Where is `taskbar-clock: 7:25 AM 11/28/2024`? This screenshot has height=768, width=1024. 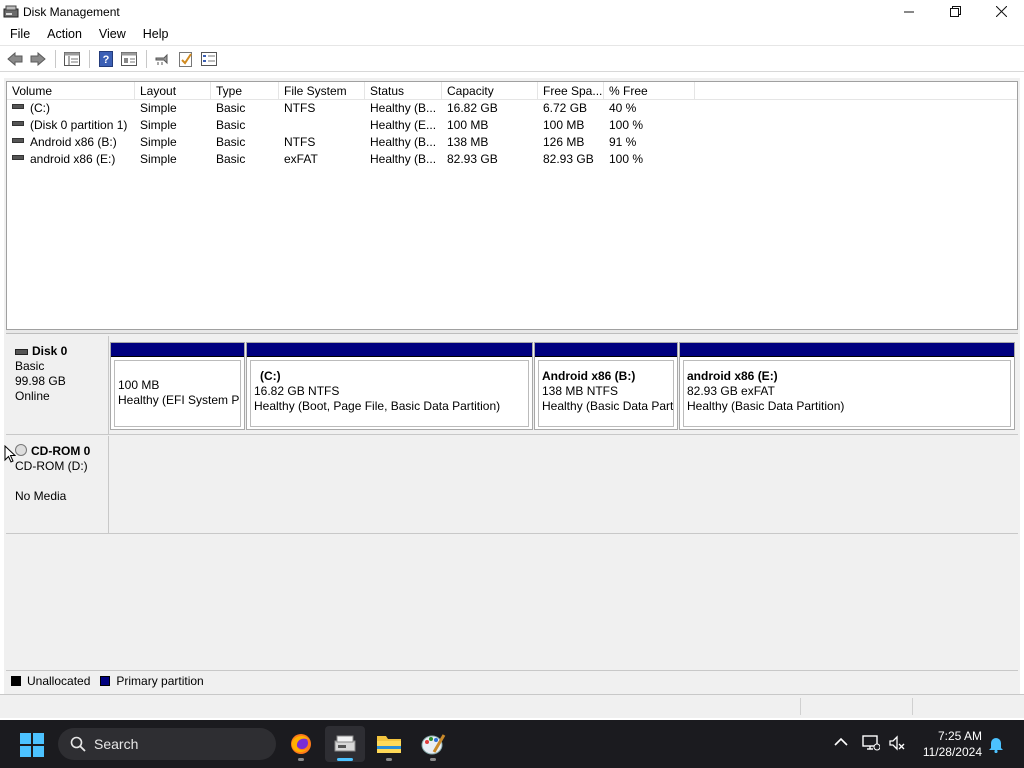 taskbar-clock: 7:25 AM 11/28/2024 is located at coordinates (952, 744).